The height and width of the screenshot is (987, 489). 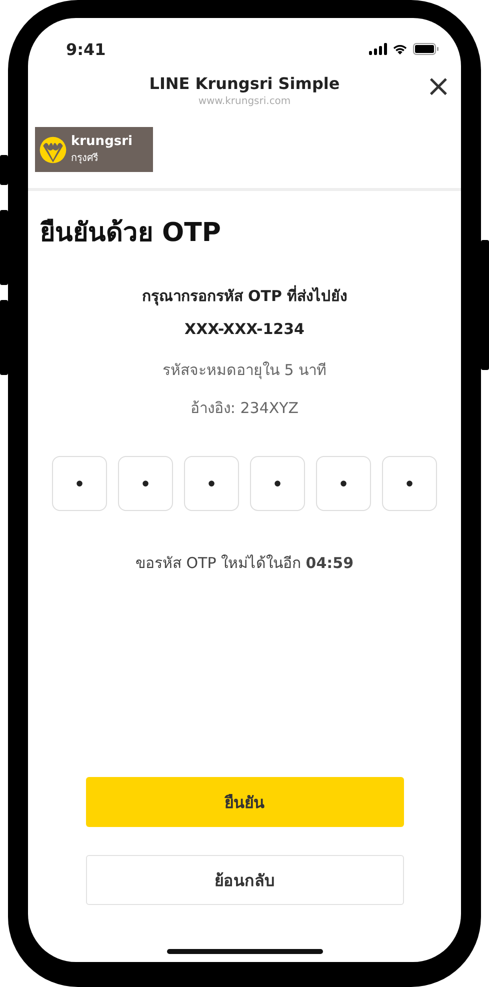 I want to click on reference-text: อ้างอิง: 234XYZ, so click(x=244, y=408).